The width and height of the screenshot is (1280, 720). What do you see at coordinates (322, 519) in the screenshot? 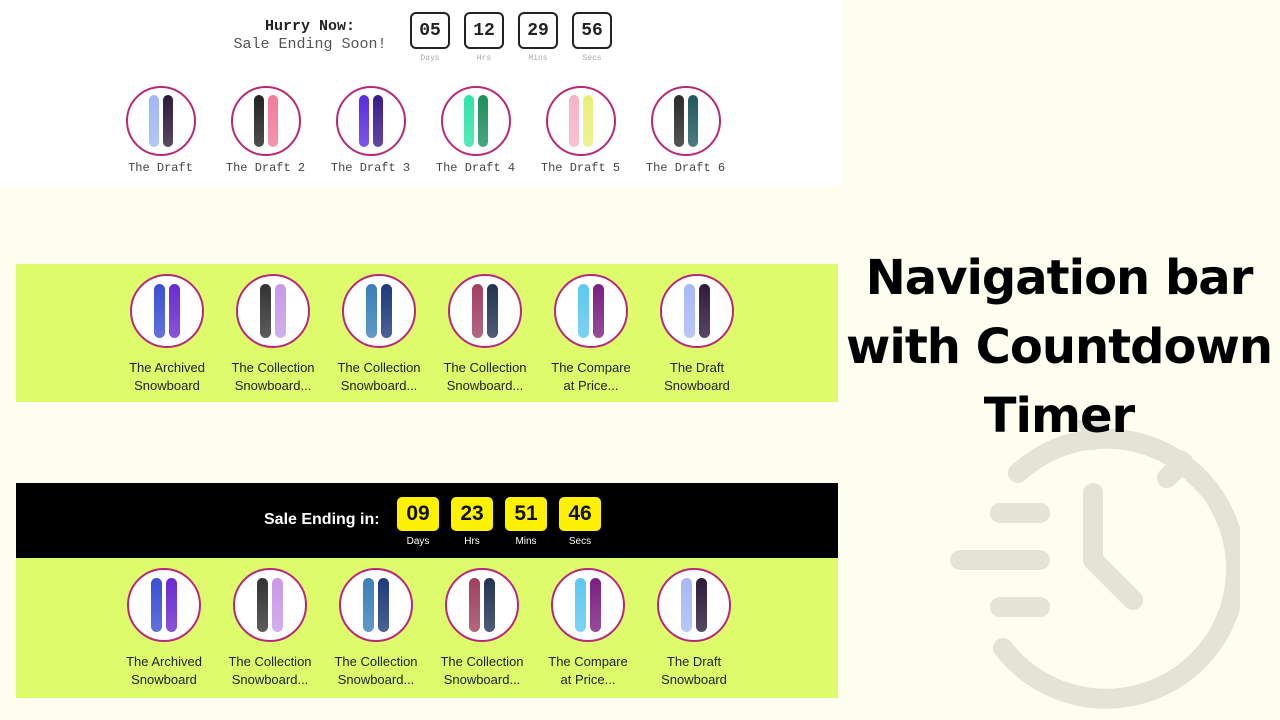
I see `sale-ending-text: Sale Ending in:` at bounding box center [322, 519].